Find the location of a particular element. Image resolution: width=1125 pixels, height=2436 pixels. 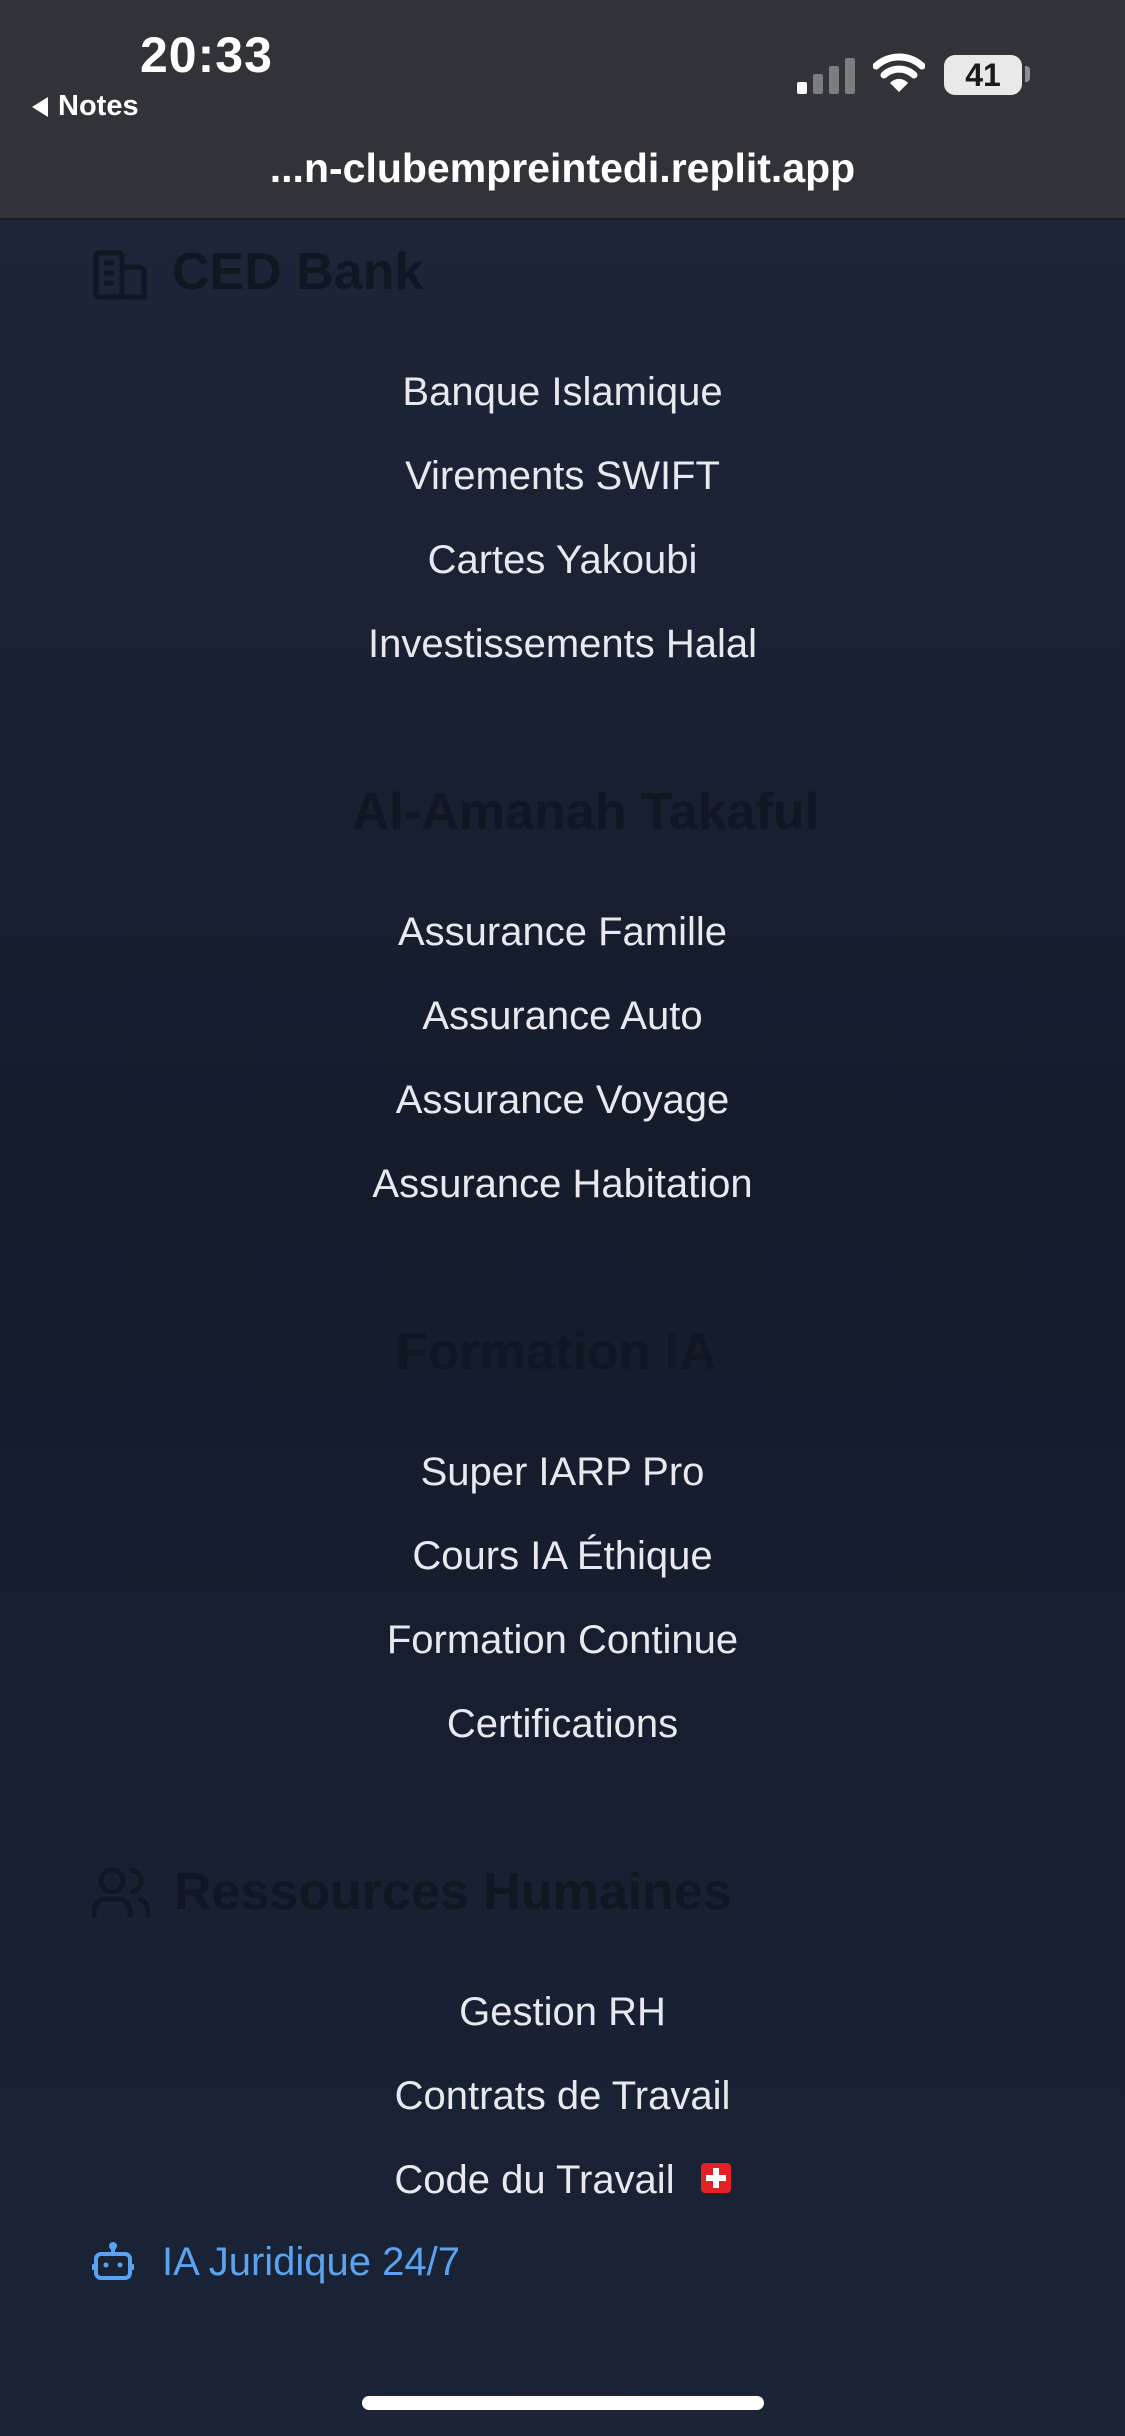

menu-item-banque-islamique: Banque Islamique is located at coordinates (562, 392).